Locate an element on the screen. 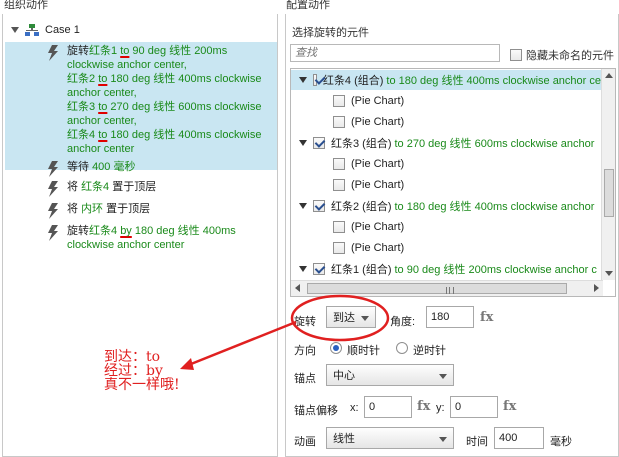 The height and width of the screenshot is (457, 619). action-item: 等待 400 毫秒 is located at coordinates (170, 167).